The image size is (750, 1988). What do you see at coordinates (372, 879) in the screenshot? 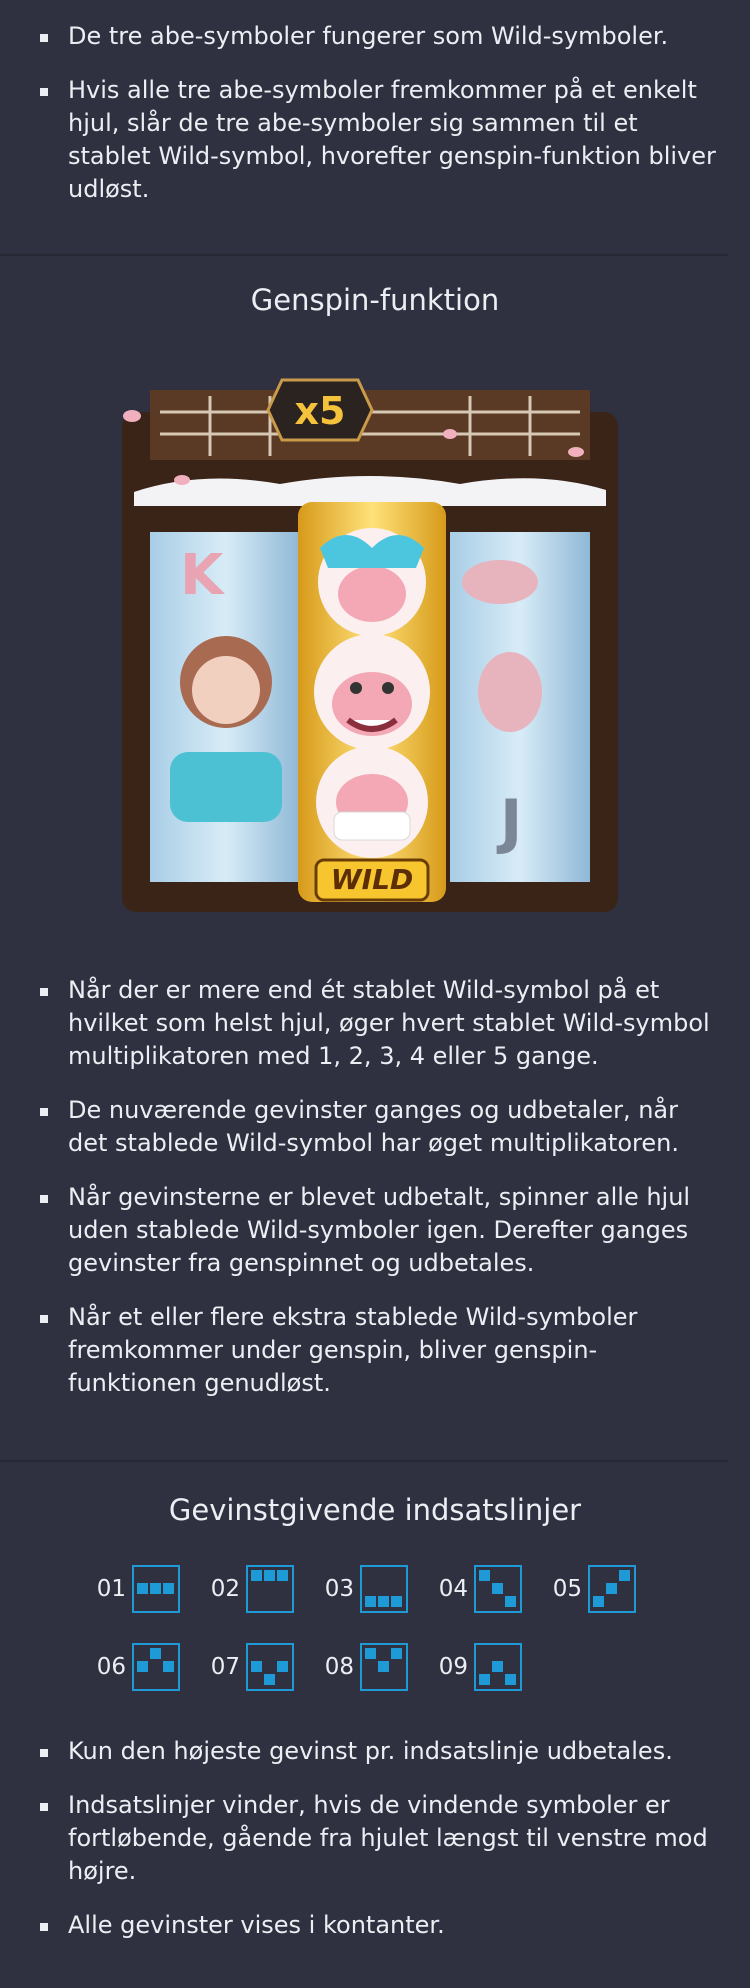
I see `wild-label: WILD` at bounding box center [372, 879].